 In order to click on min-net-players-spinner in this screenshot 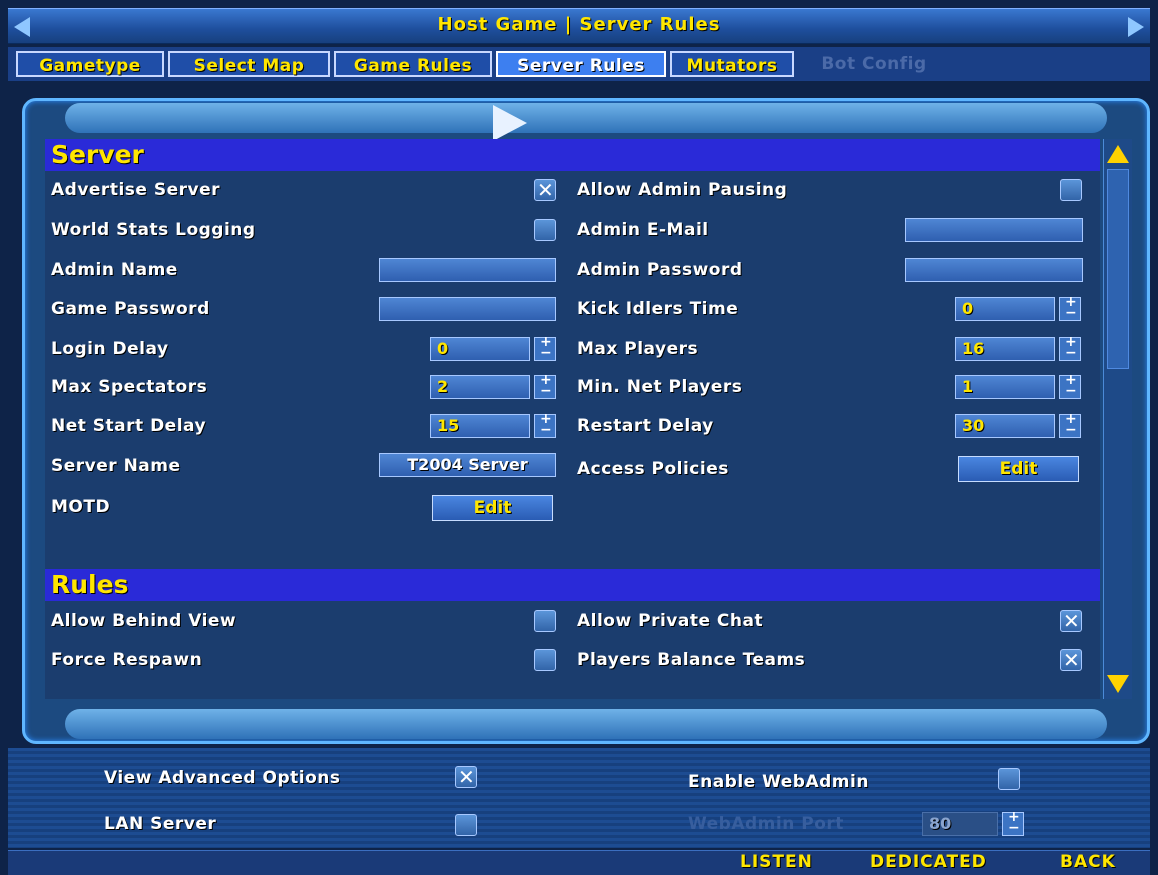, I will do `click(1070, 385)`.